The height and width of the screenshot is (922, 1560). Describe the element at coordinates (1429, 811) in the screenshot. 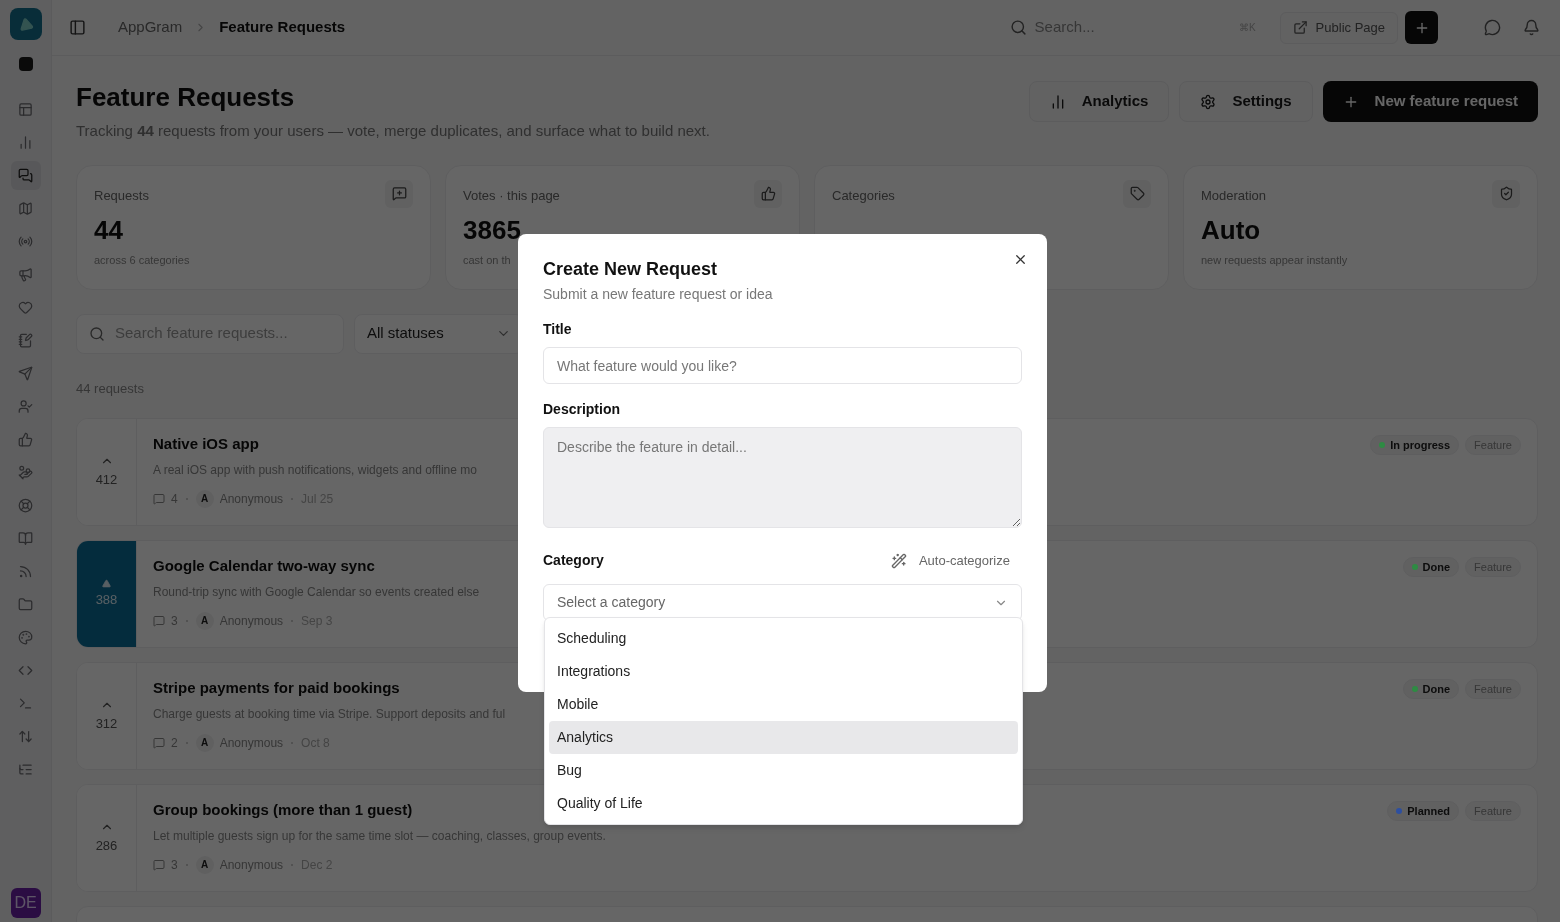

I see `status-label: Planned` at that location.